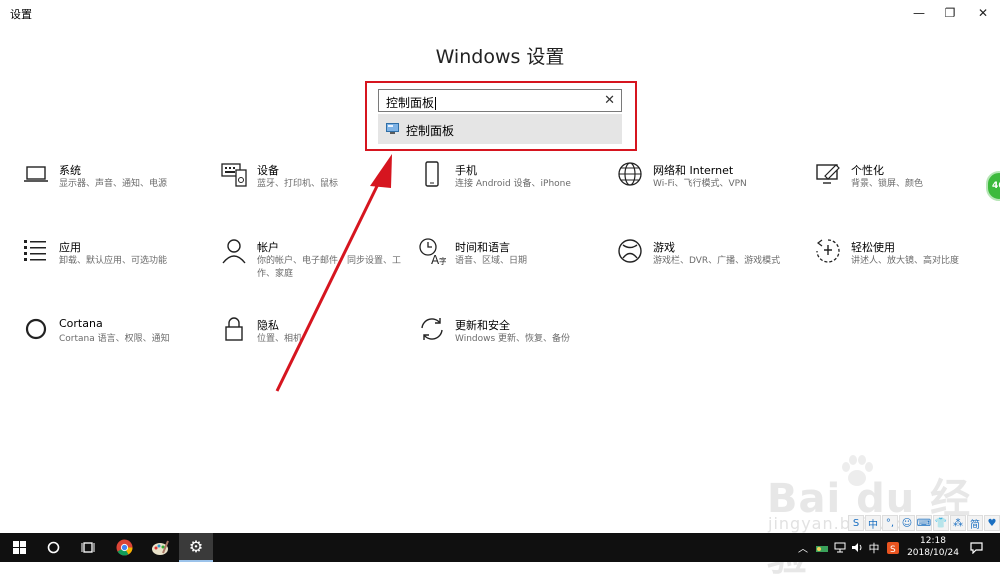  I want to click on settings-tile: 系统 显示器、声音、通知、电源, so click(117, 190).